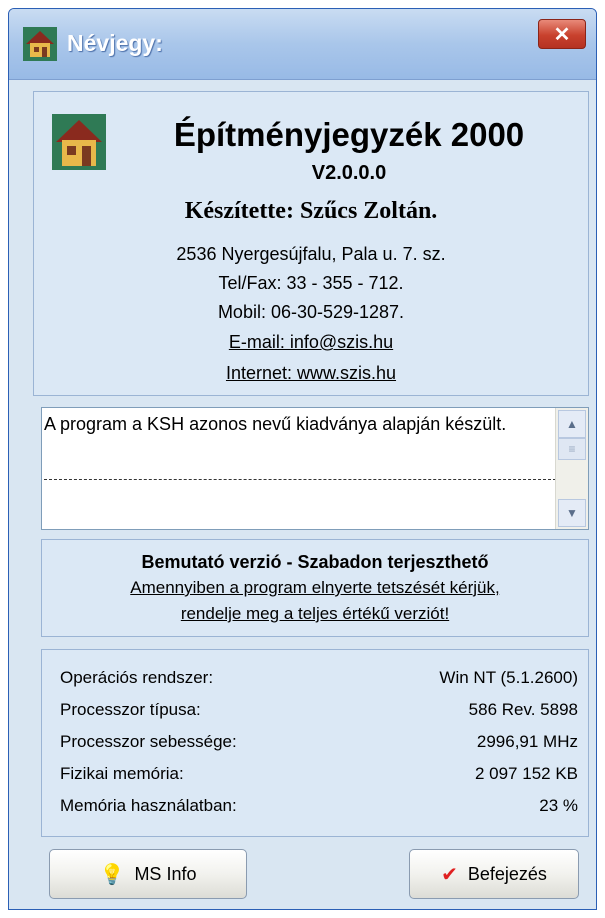 This screenshot has width=605, height=918. I want to click on demo-title: Bemutató verzió - Szabadon terjeszthető, so click(315, 562).